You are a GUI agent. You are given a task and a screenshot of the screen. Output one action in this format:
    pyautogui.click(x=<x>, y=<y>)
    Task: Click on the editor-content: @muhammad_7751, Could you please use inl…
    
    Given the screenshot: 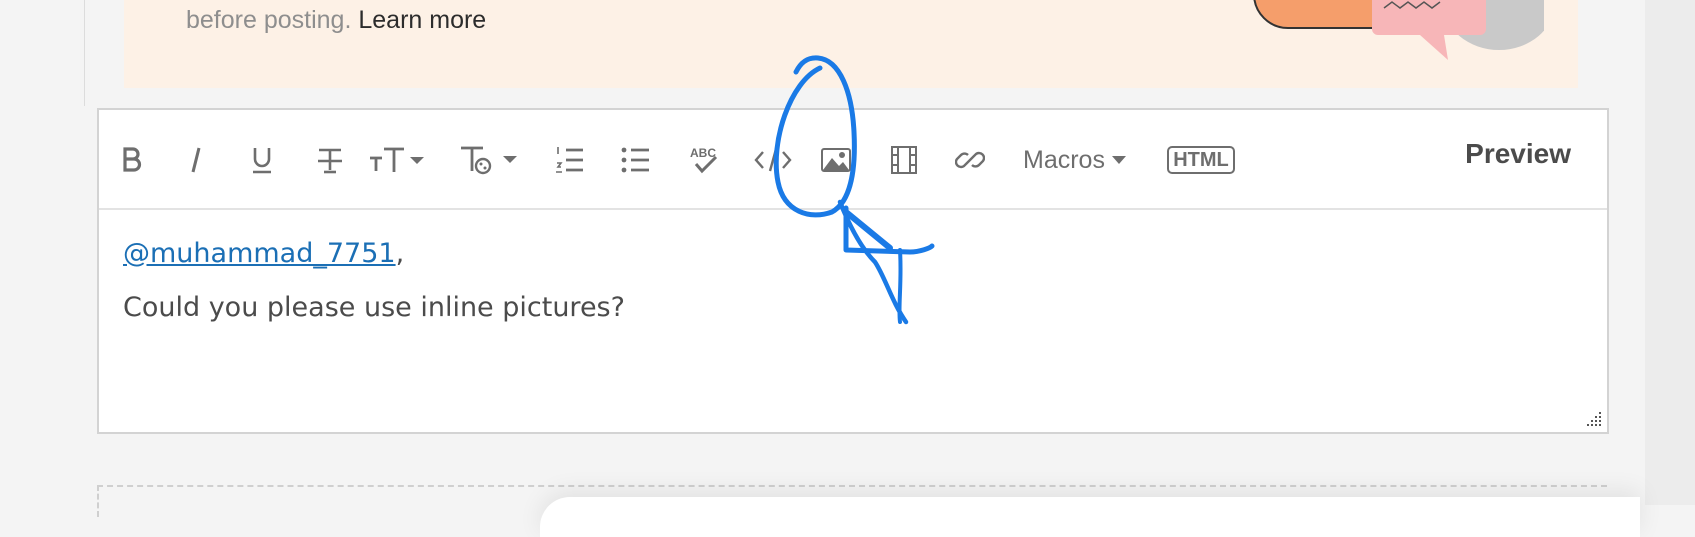 What is the action you would take?
    pyautogui.click(x=374, y=281)
    